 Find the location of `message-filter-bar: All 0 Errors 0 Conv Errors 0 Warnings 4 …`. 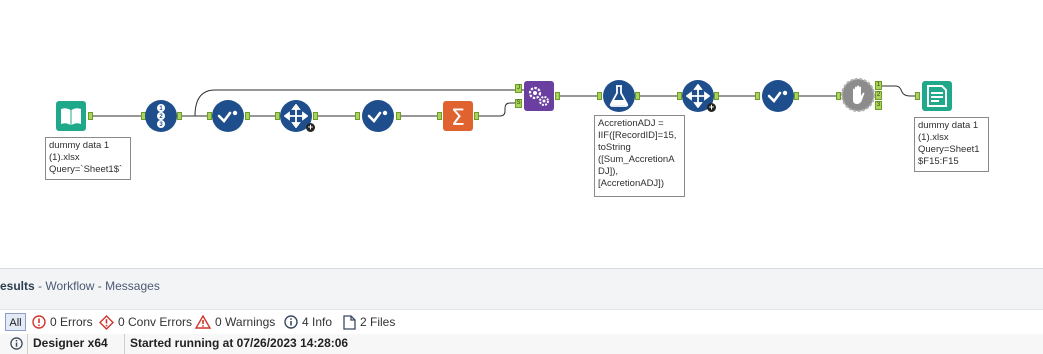

message-filter-bar: All 0 Errors 0 Conv Errors 0 Warnings 4 … is located at coordinates (521, 322).